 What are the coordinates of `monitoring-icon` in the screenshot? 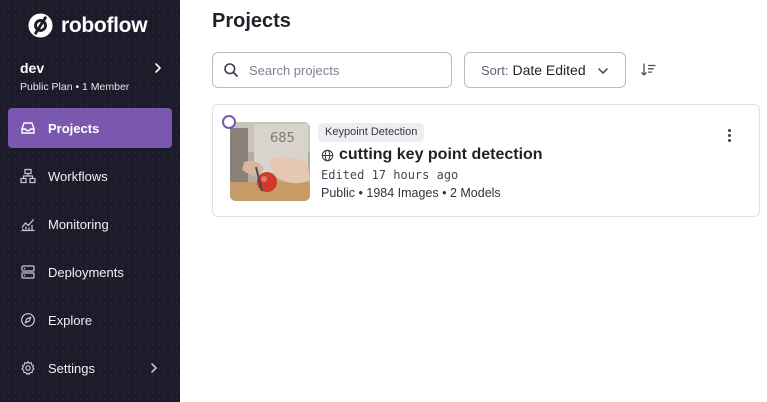 It's located at (28, 225).